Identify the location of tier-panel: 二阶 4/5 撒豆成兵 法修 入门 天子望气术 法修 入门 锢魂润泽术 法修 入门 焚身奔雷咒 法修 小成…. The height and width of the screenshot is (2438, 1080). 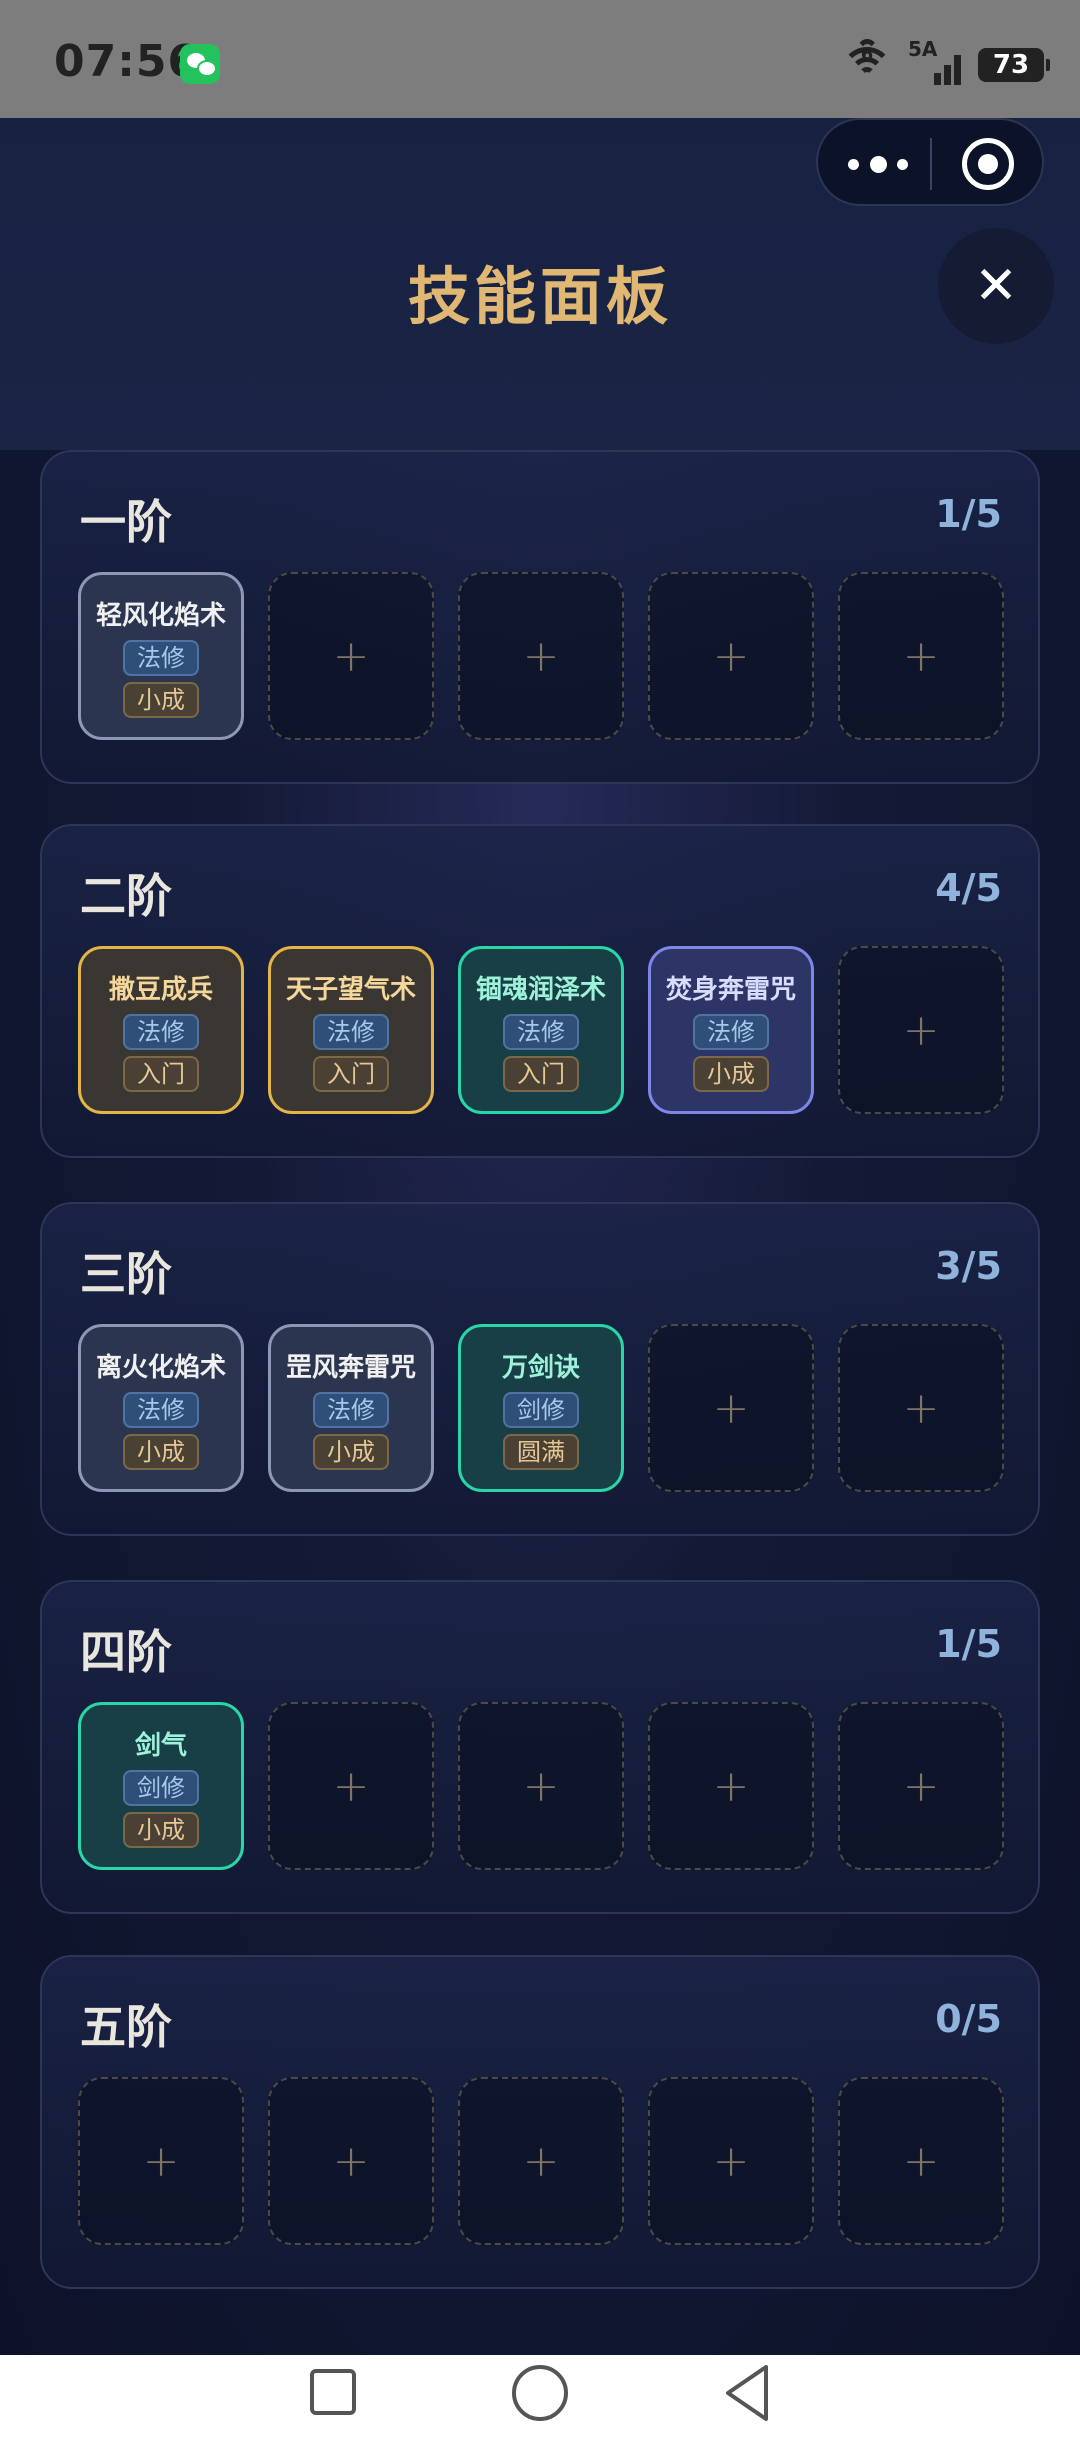
(540, 991).